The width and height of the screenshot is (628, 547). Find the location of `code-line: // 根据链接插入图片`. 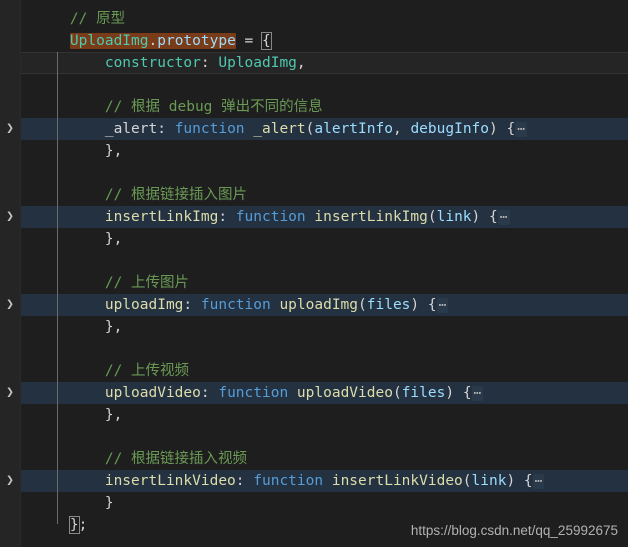

code-line: // 根据链接插入图片 is located at coordinates (324, 195).